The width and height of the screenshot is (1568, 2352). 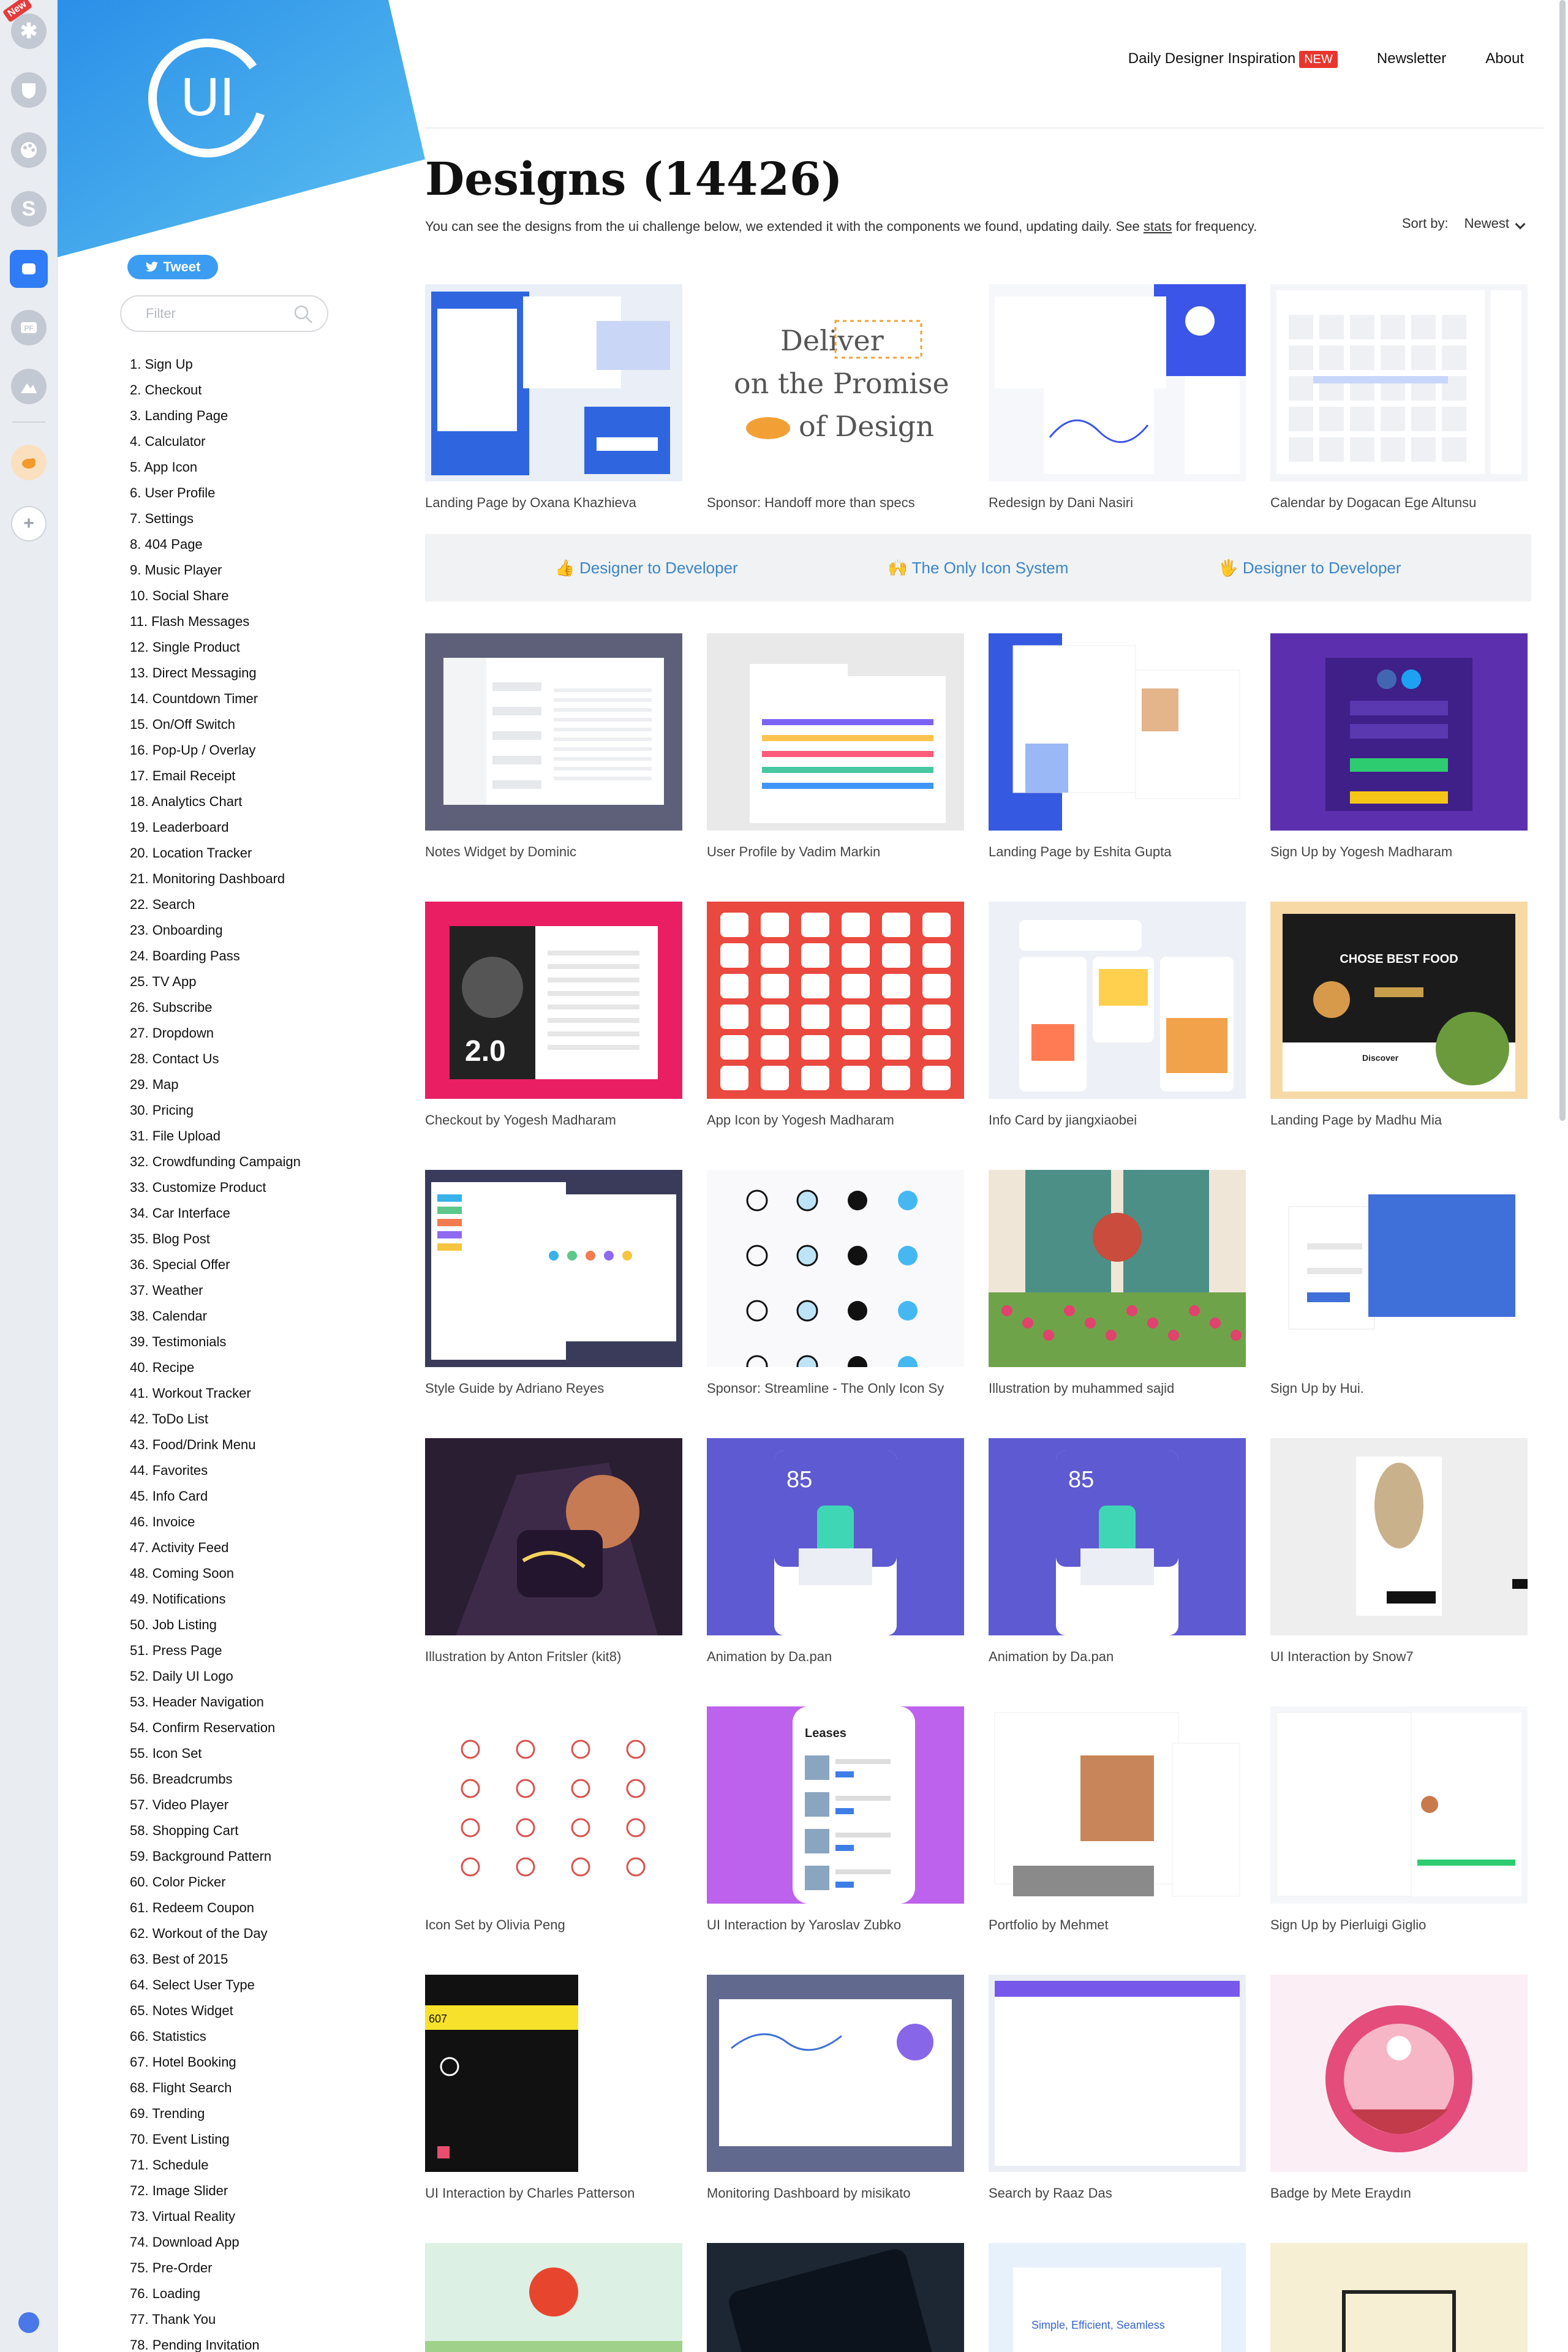 I want to click on design-caption: Sign Up by Pierluigi Giglio, so click(x=1399, y=1925).